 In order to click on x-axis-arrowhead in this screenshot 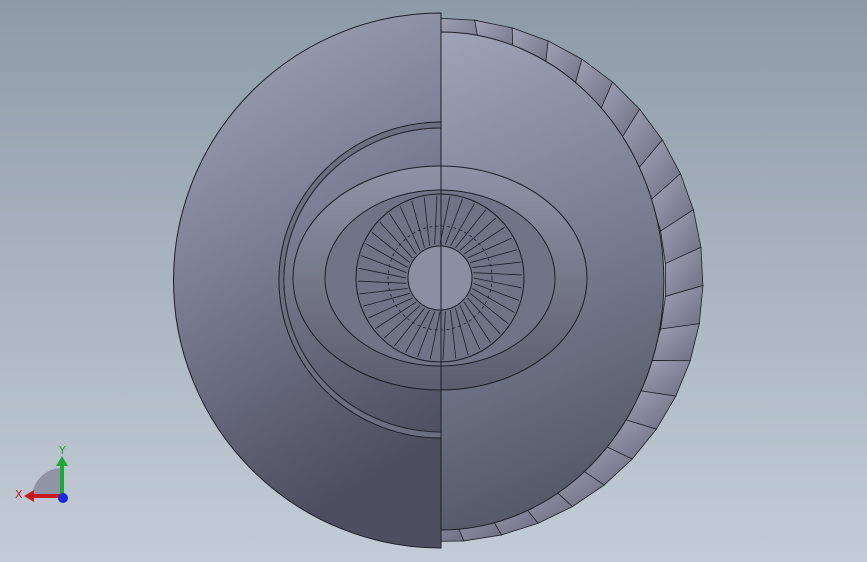, I will do `click(29, 496)`.